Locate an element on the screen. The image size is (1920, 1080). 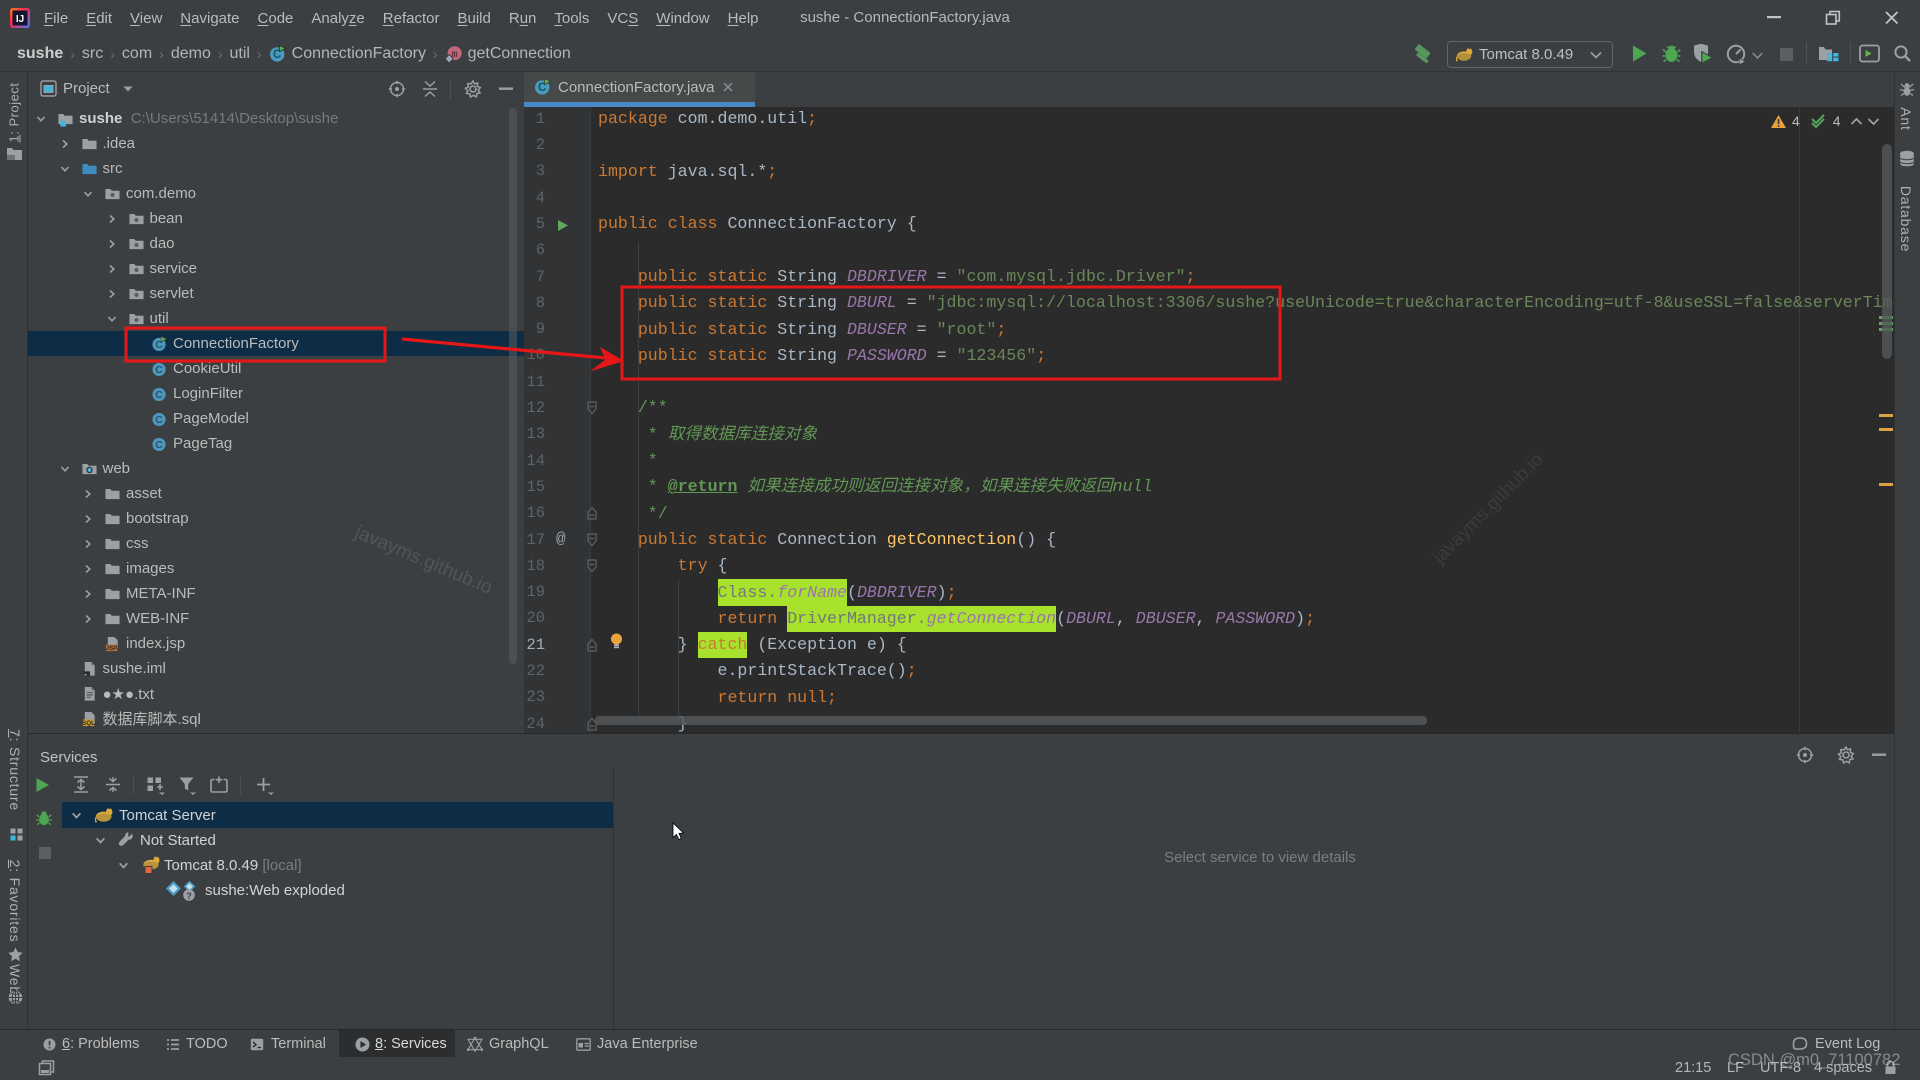
svg-text: SQL is located at coordinates (88, 722).